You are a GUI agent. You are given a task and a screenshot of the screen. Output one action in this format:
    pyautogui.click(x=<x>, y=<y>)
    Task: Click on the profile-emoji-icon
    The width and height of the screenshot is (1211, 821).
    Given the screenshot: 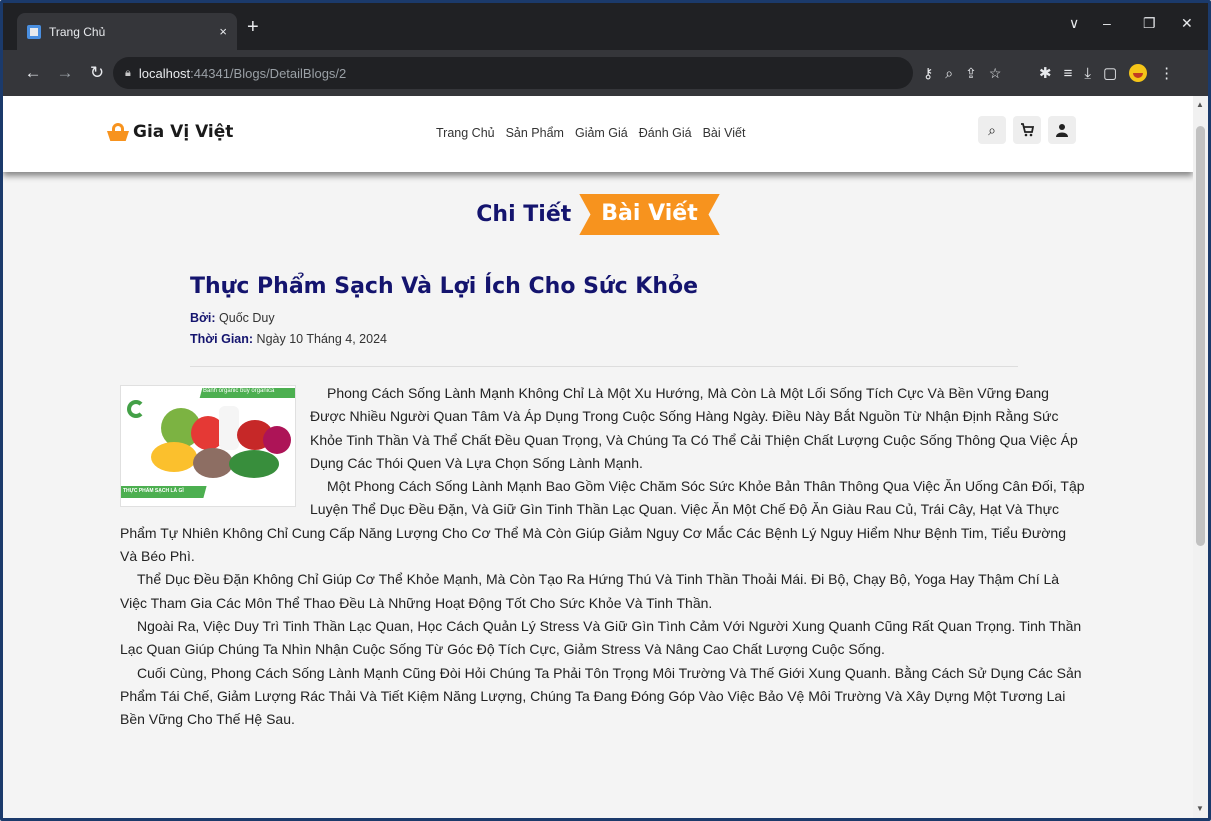 What is the action you would take?
    pyautogui.click(x=1138, y=73)
    